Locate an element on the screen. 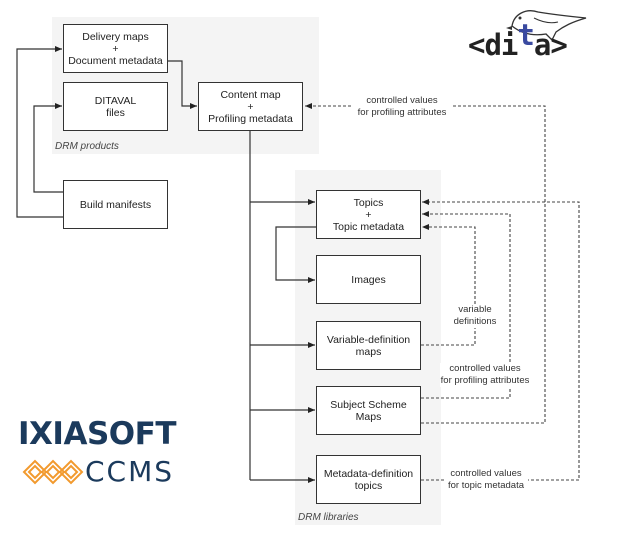 The height and width of the screenshot is (533, 620). node-subject-scheme-maps: Subject Scheme Maps is located at coordinates (368, 410).